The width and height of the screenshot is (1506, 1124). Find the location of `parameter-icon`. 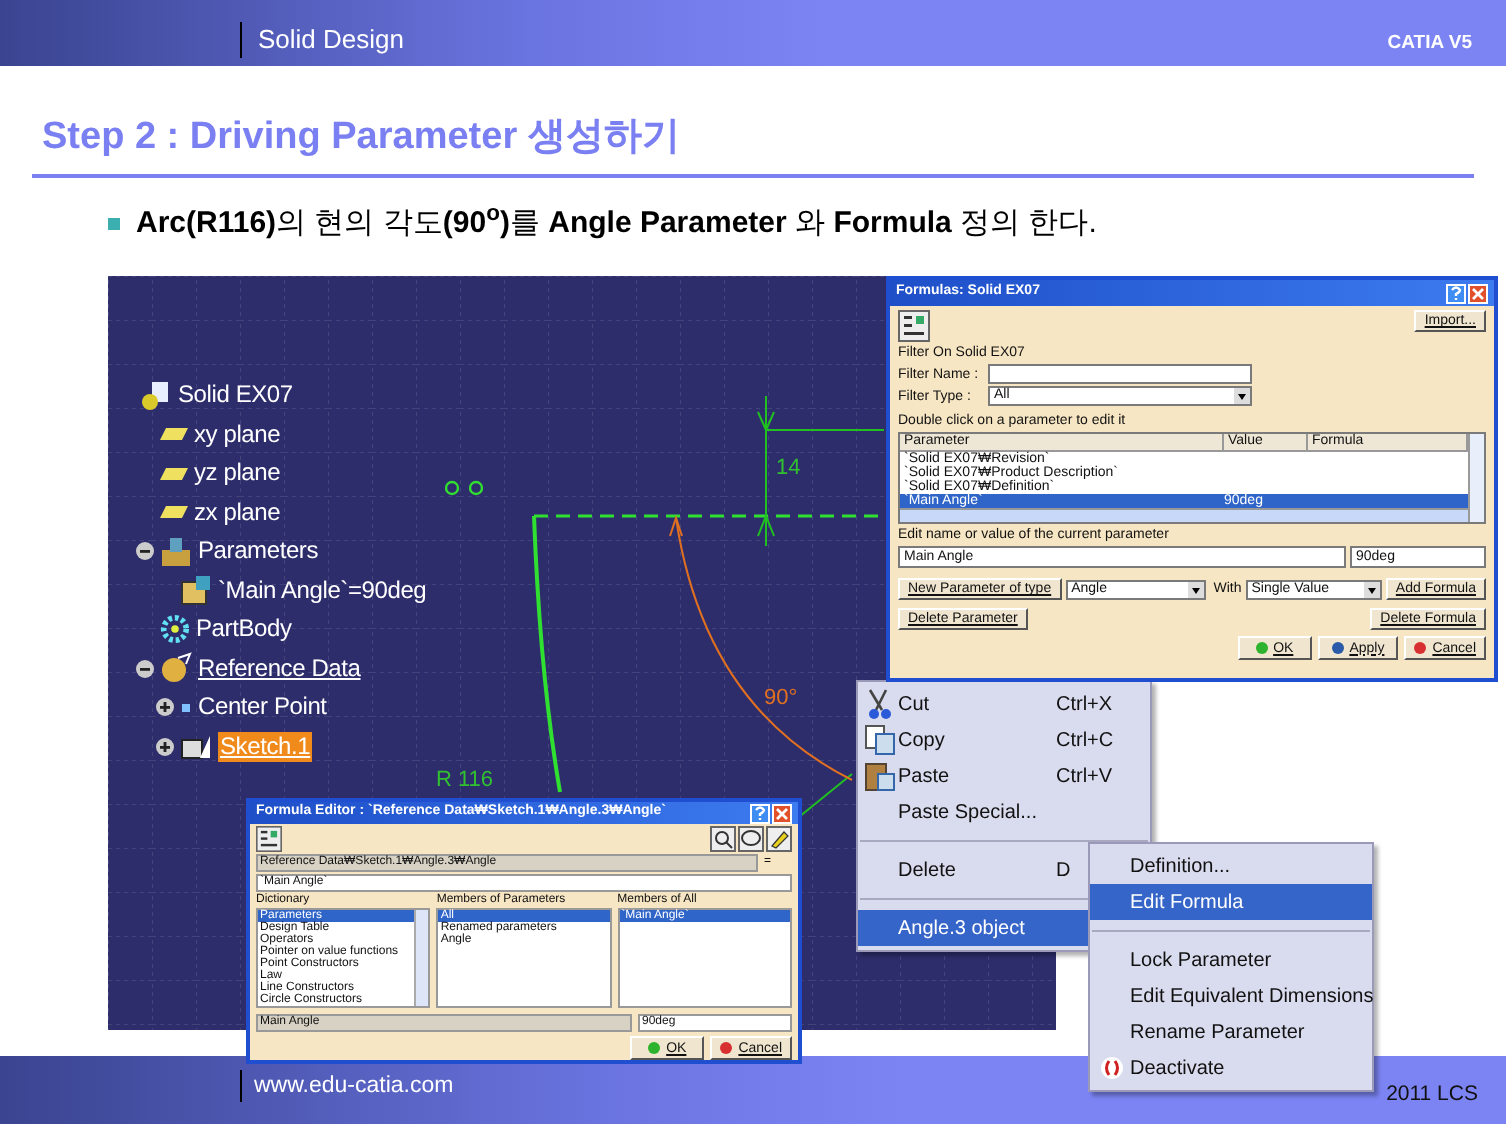

parameter-icon is located at coordinates (196, 590).